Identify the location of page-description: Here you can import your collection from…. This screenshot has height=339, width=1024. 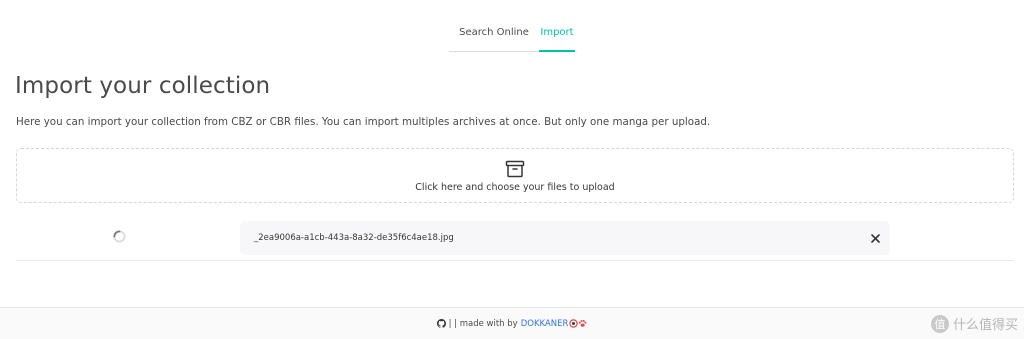
(363, 122).